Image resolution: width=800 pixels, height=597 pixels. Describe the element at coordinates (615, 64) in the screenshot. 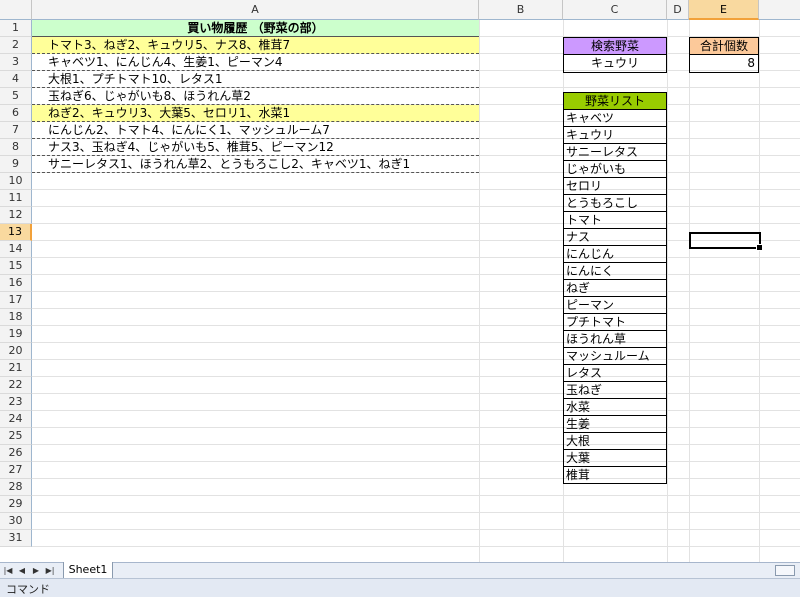

I see `search-value-cell: キュウリ` at that location.